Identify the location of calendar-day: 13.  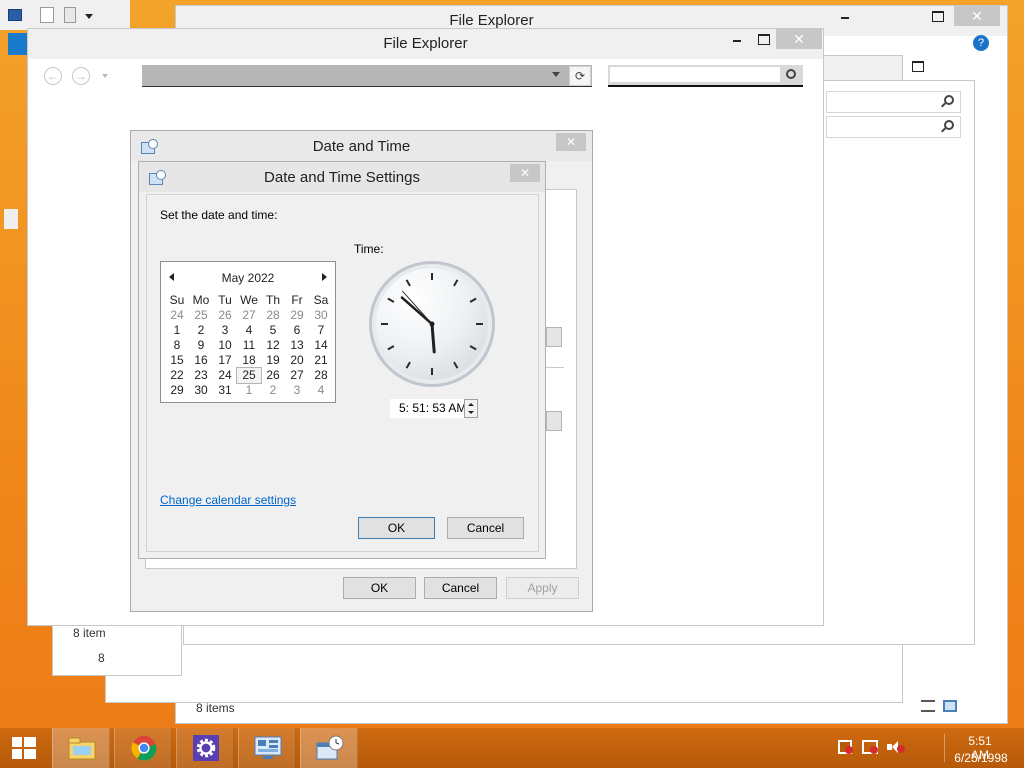
(297, 345).